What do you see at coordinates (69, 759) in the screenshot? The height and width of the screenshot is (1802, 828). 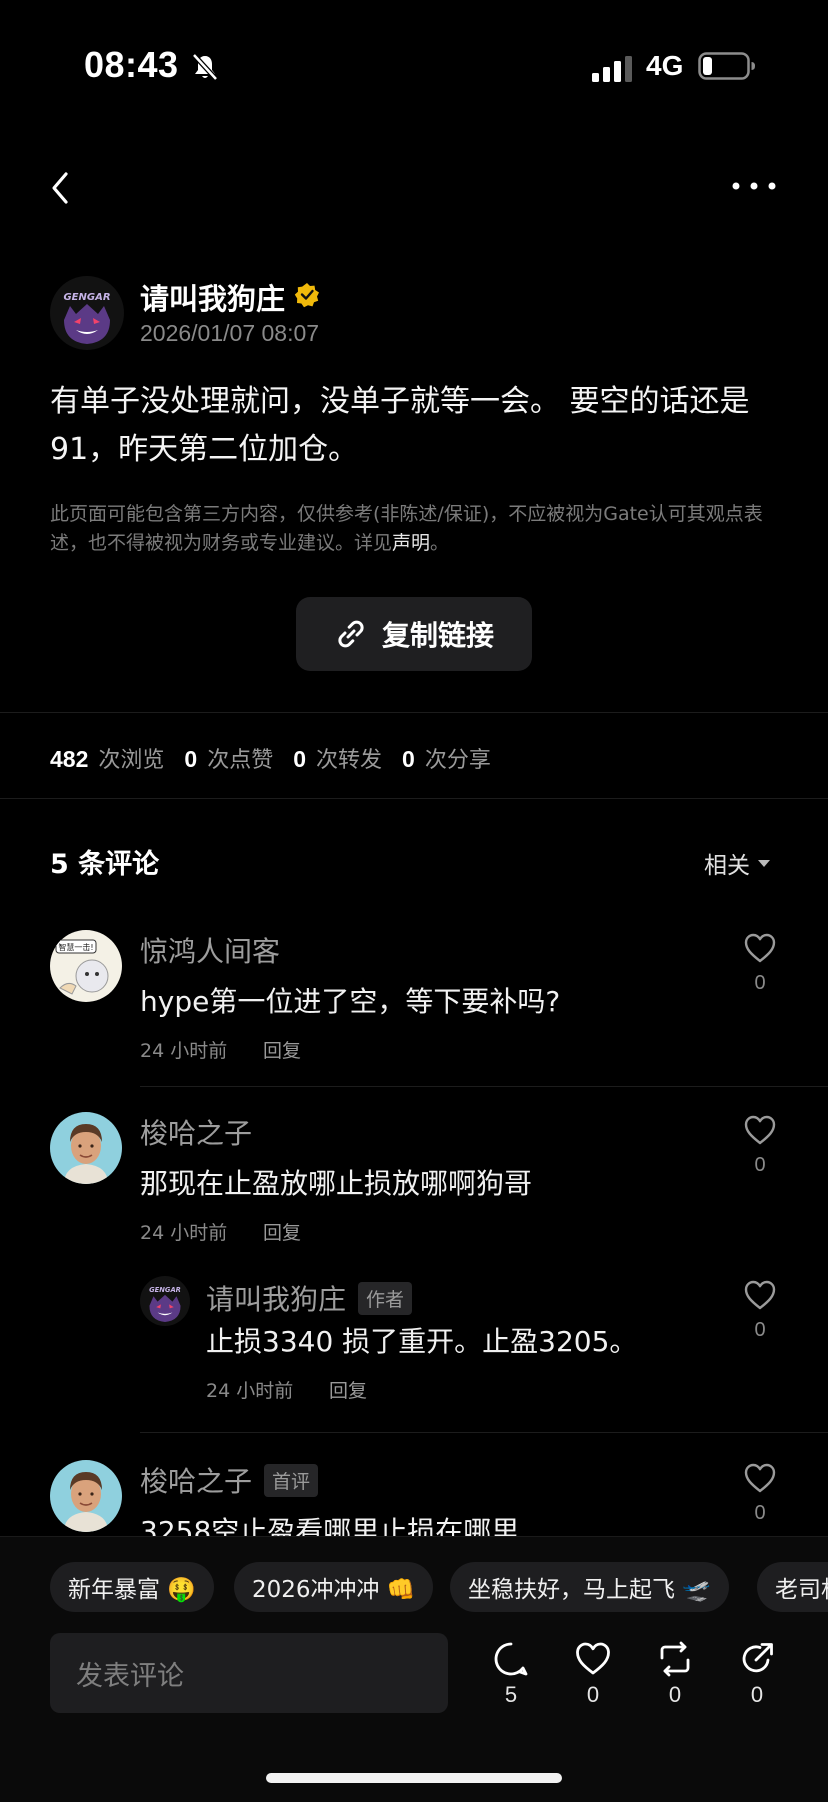 I see `view-count: 482` at bounding box center [69, 759].